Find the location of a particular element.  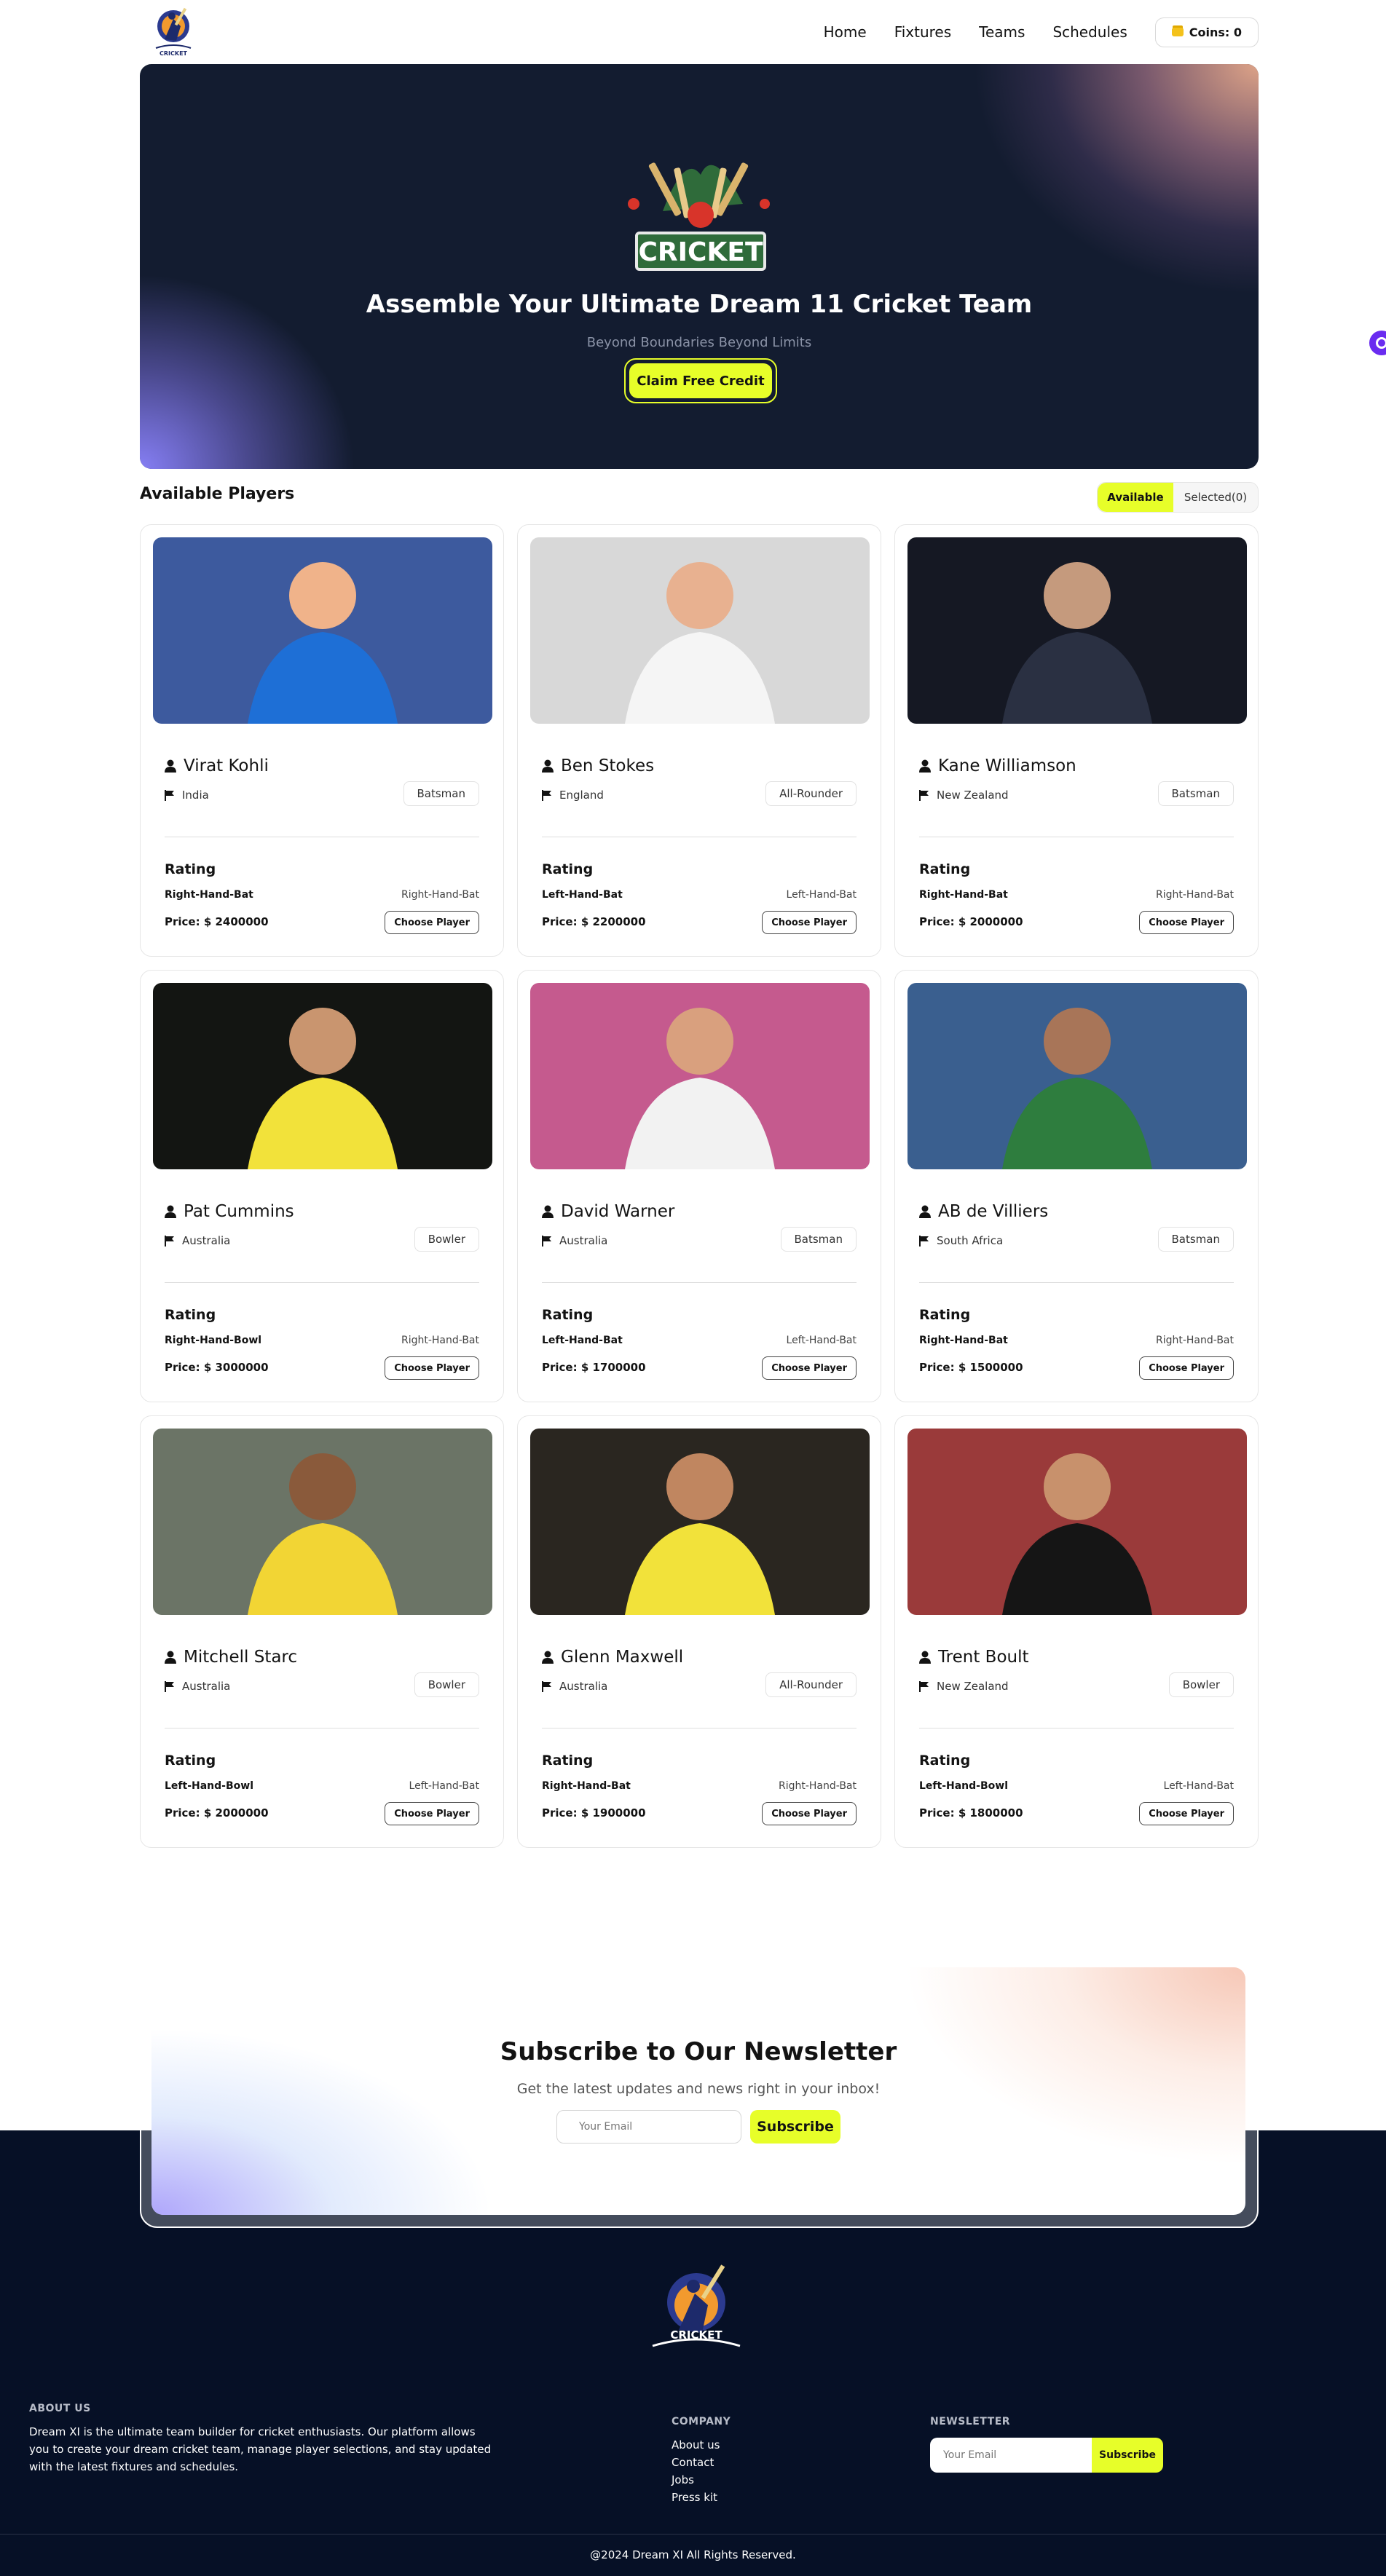

player-price: Price: $ 2000000 is located at coordinates (217, 1813).